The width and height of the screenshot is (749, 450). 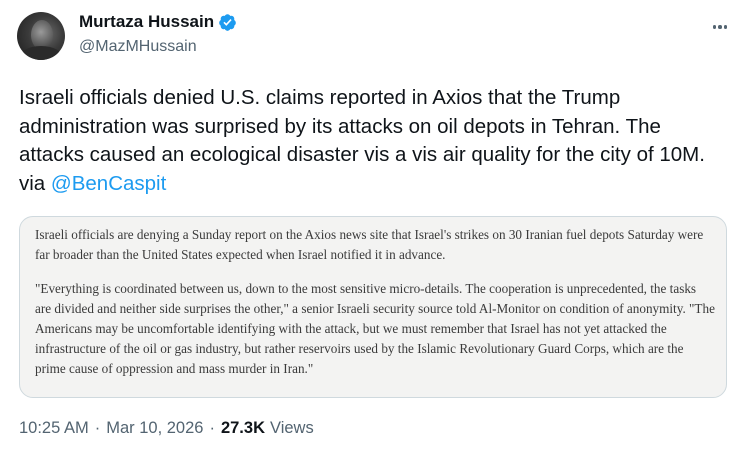 I want to click on more-options-icon, so click(x=720, y=27).